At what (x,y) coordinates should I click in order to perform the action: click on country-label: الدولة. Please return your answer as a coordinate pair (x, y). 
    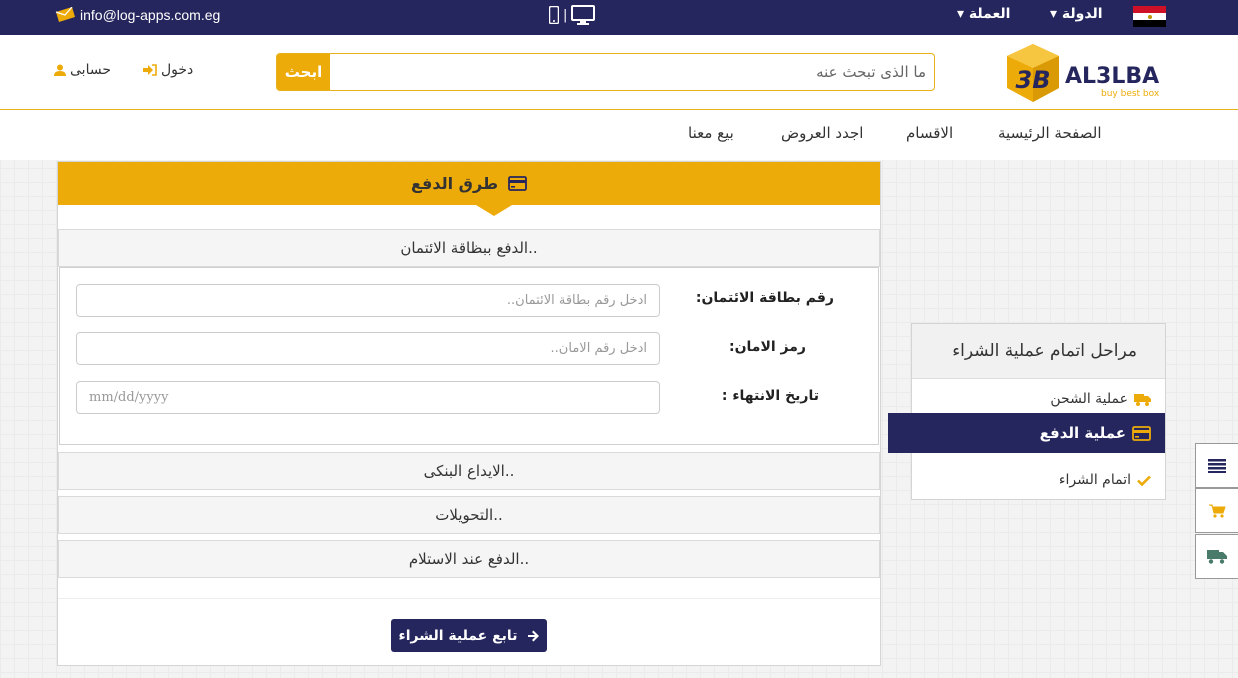
    Looking at the image, I should click on (1082, 14).